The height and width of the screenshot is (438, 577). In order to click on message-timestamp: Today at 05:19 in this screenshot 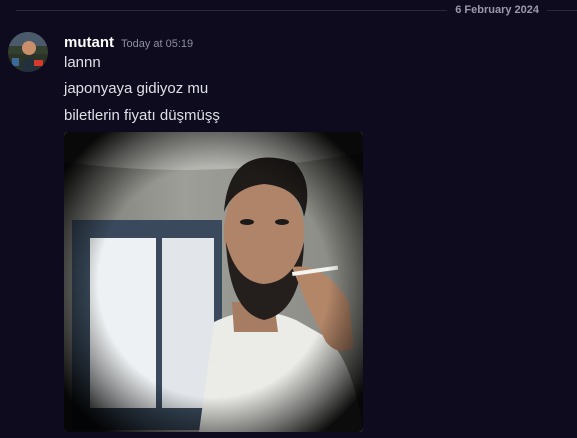, I will do `click(157, 44)`.